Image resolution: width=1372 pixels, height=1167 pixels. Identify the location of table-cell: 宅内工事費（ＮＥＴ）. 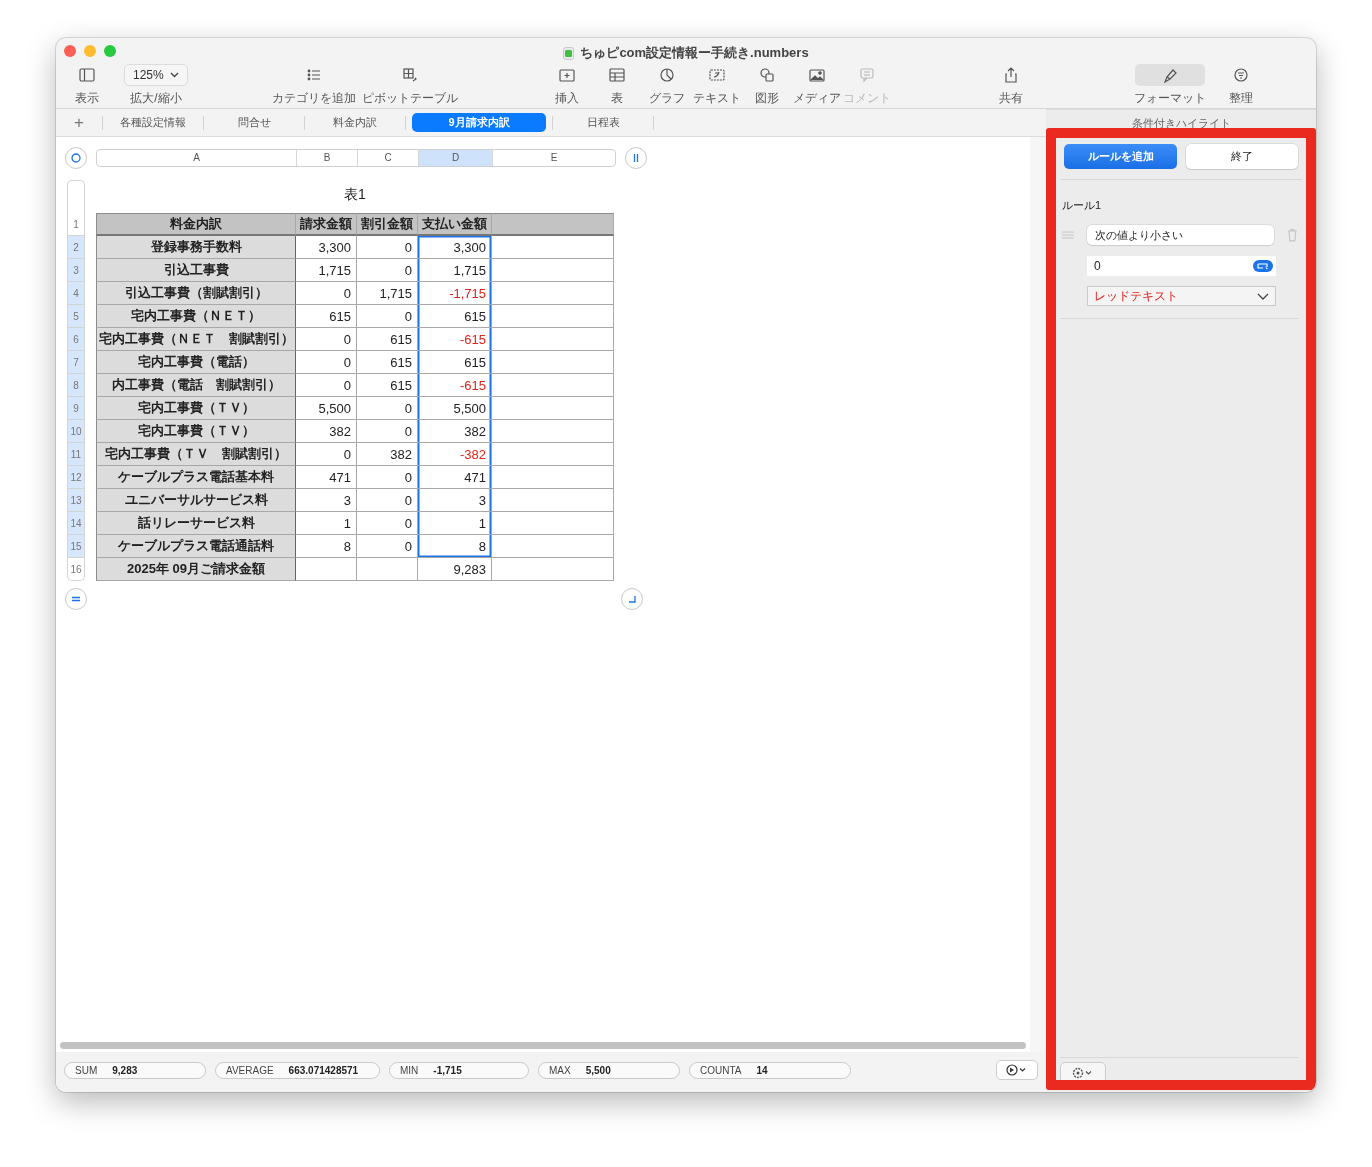
(196, 316).